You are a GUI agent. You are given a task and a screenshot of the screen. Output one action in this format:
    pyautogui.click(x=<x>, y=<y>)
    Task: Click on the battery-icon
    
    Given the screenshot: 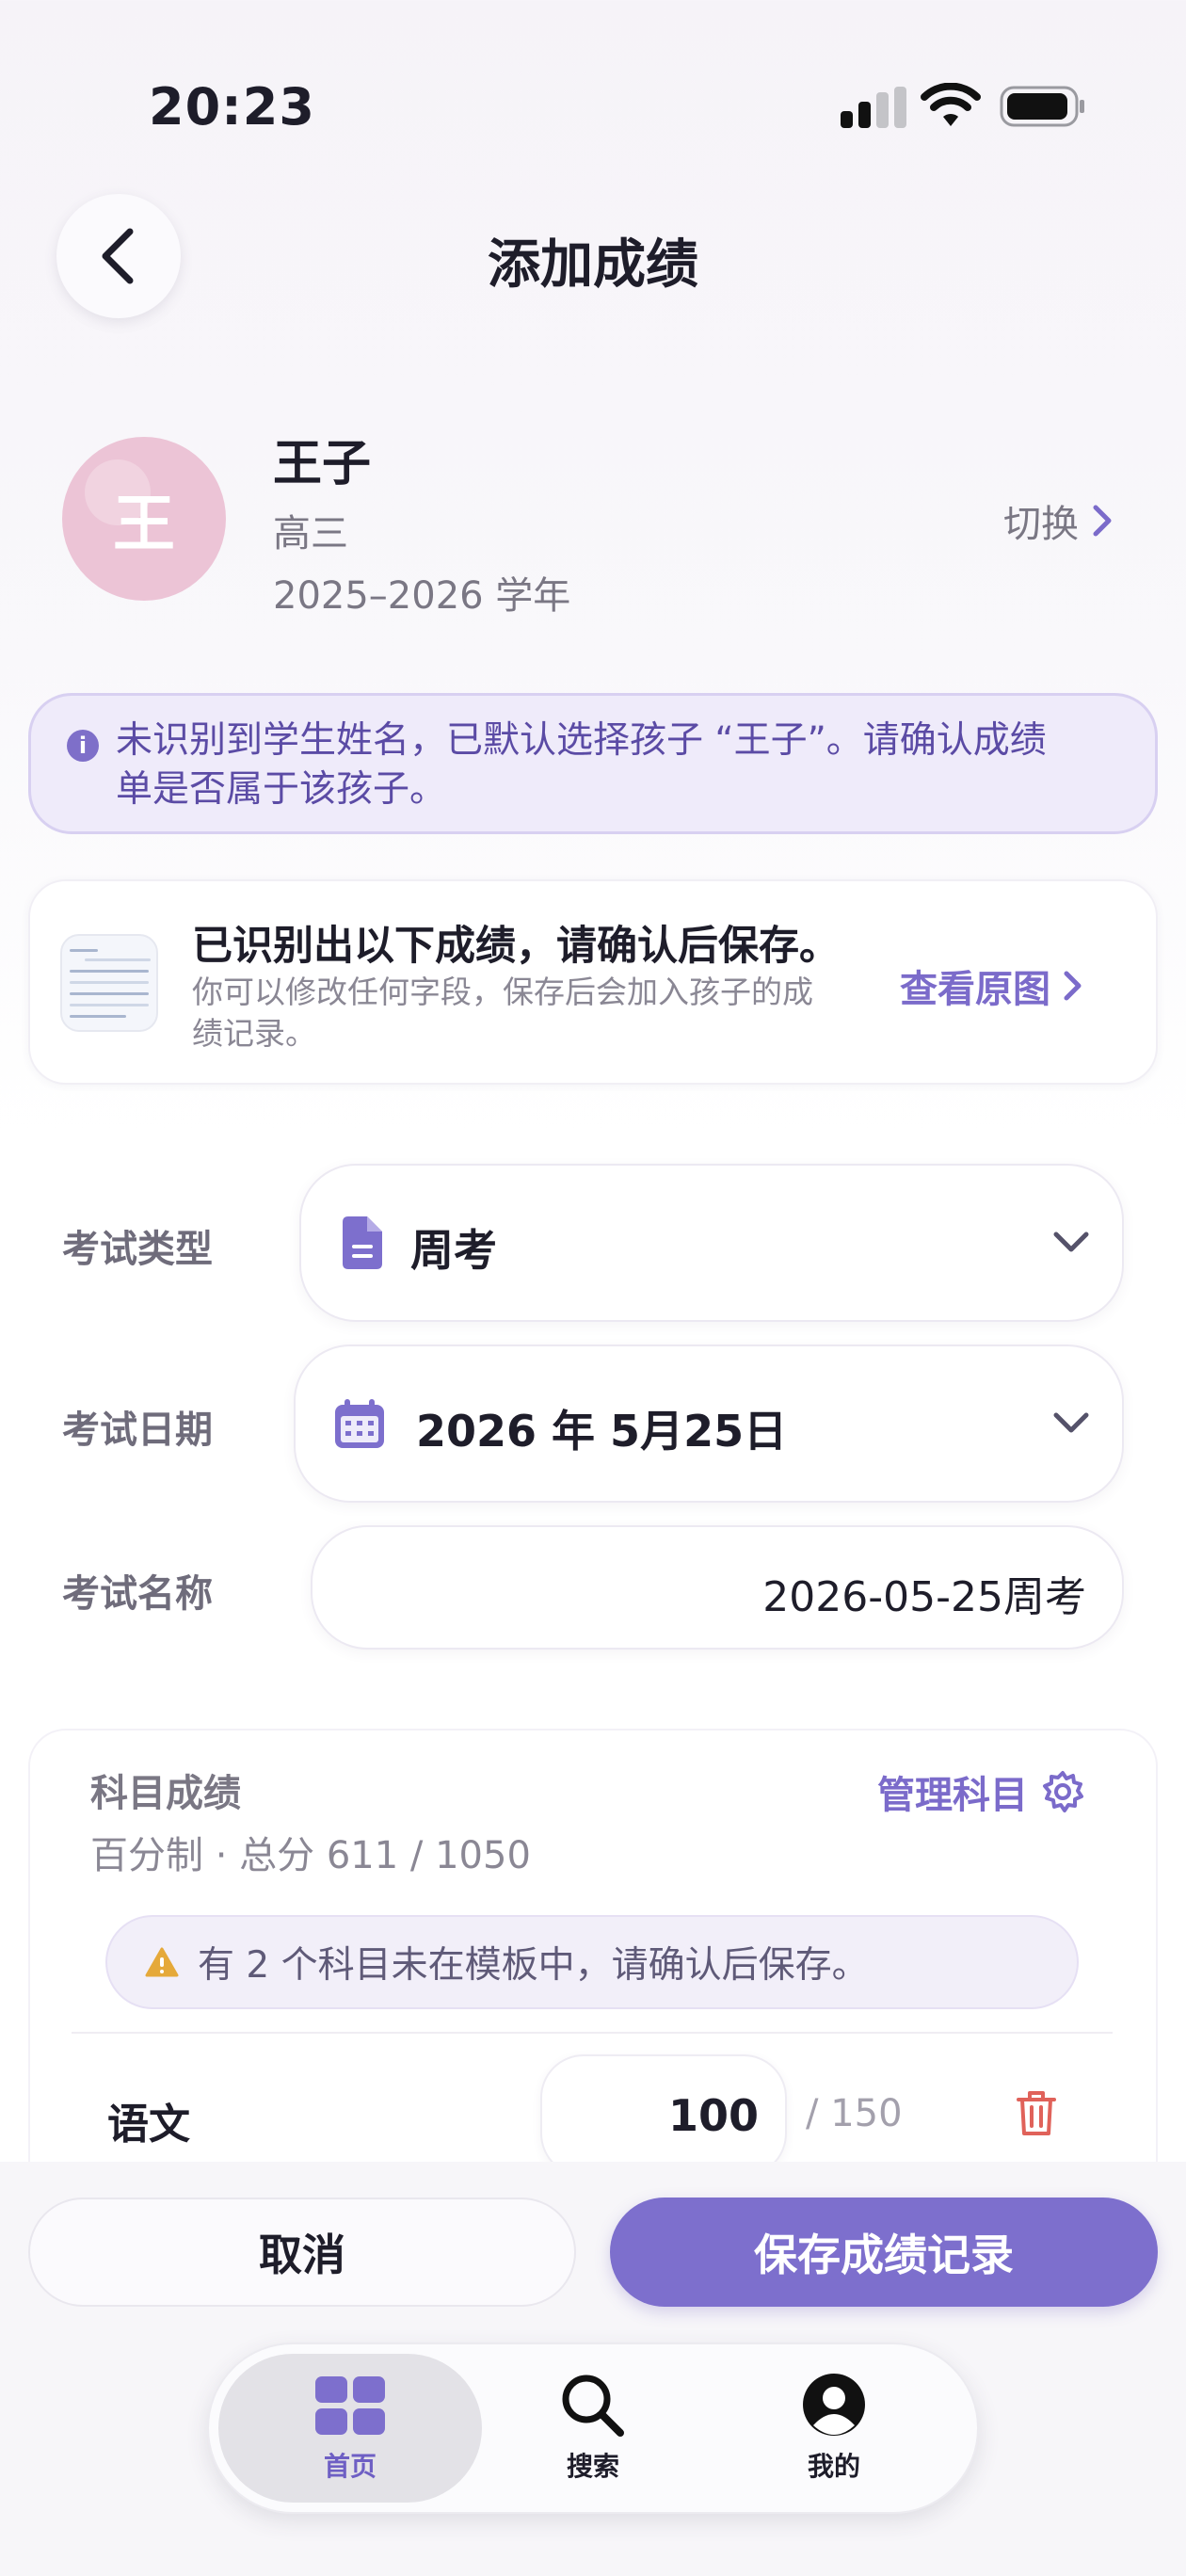 What is the action you would take?
    pyautogui.click(x=1042, y=106)
    